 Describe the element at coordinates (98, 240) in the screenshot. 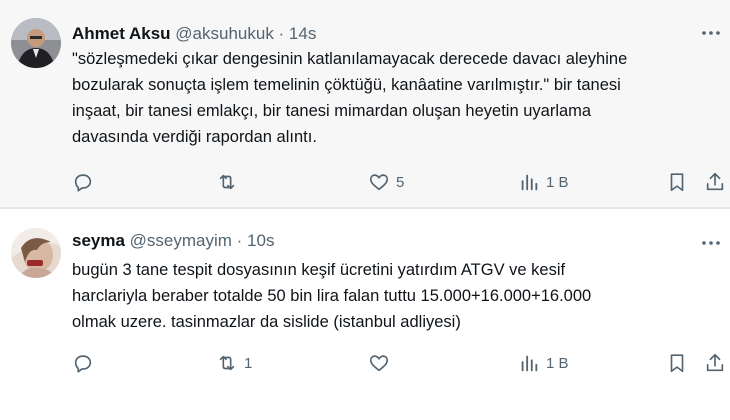

I see `author-name: seyma` at that location.